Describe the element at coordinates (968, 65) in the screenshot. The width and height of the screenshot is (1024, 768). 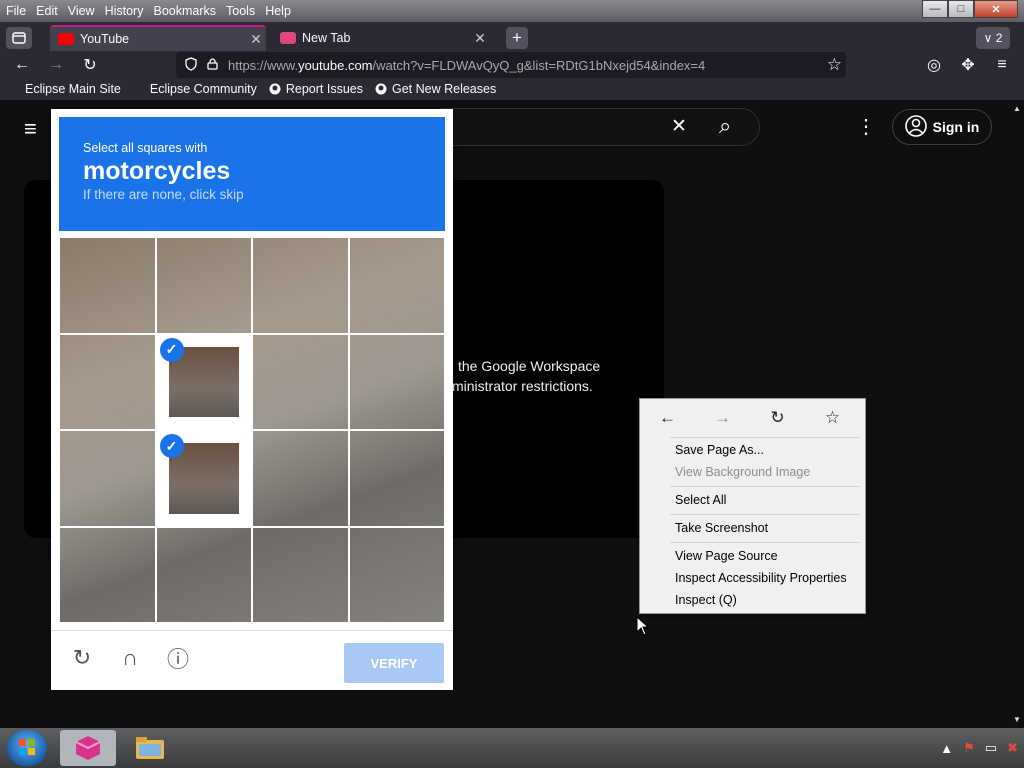
I see `extensions-icon: ✥` at that location.